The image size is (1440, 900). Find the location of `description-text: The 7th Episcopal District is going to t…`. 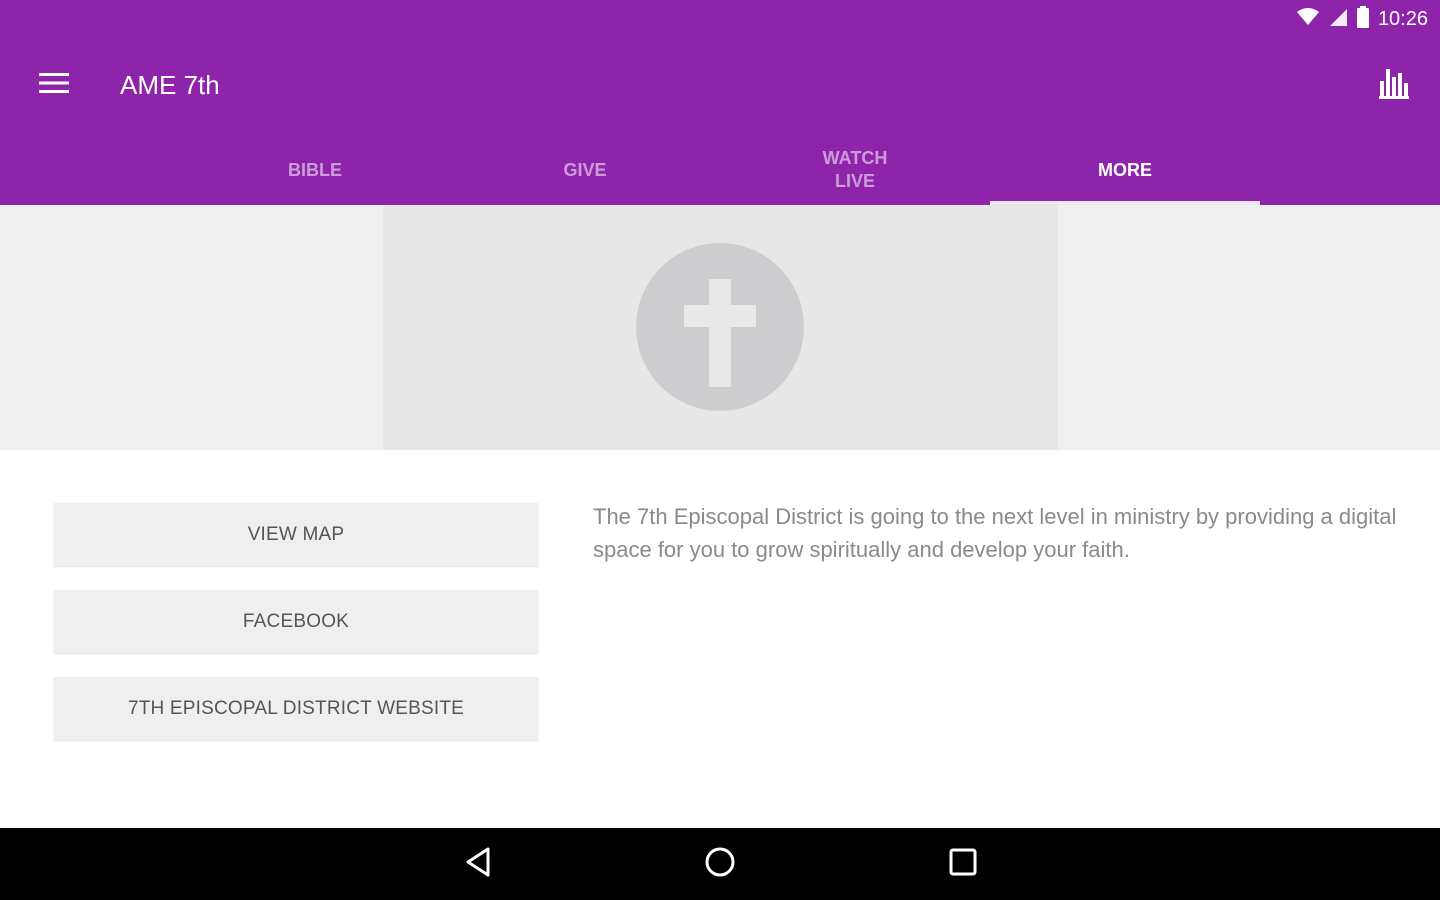

description-text: The 7th Episcopal District is going to t… is located at coordinates (995, 533).